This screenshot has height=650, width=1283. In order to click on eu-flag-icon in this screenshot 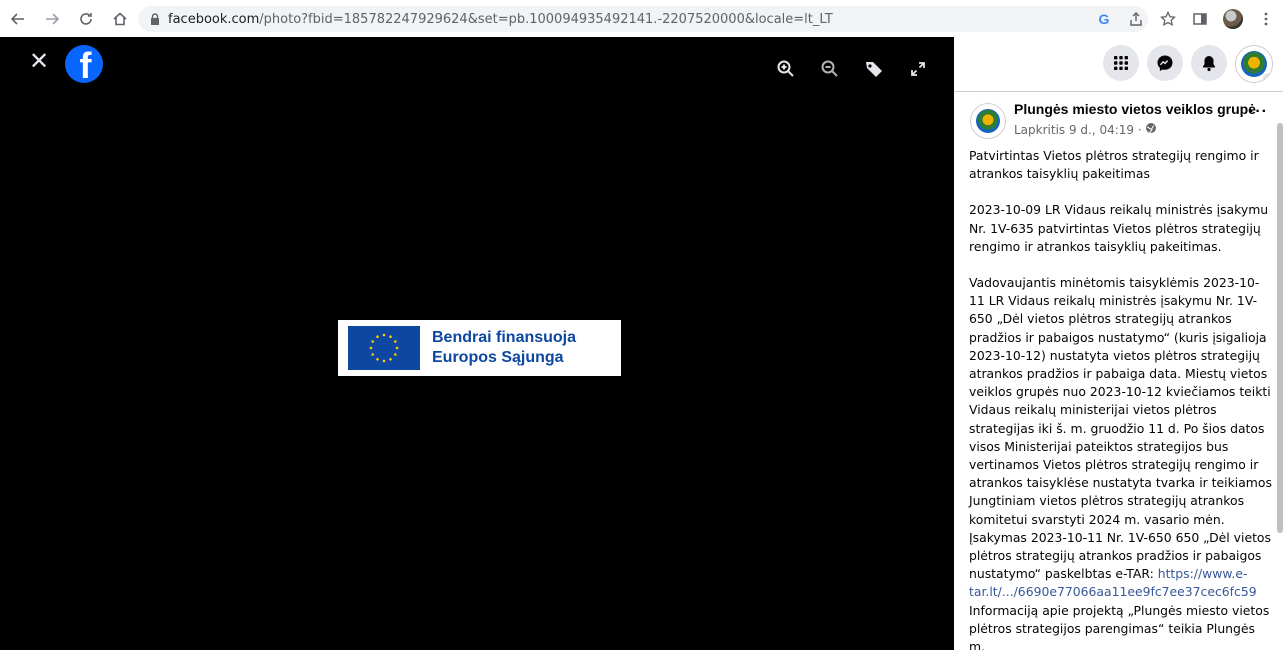, I will do `click(384, 348)`.